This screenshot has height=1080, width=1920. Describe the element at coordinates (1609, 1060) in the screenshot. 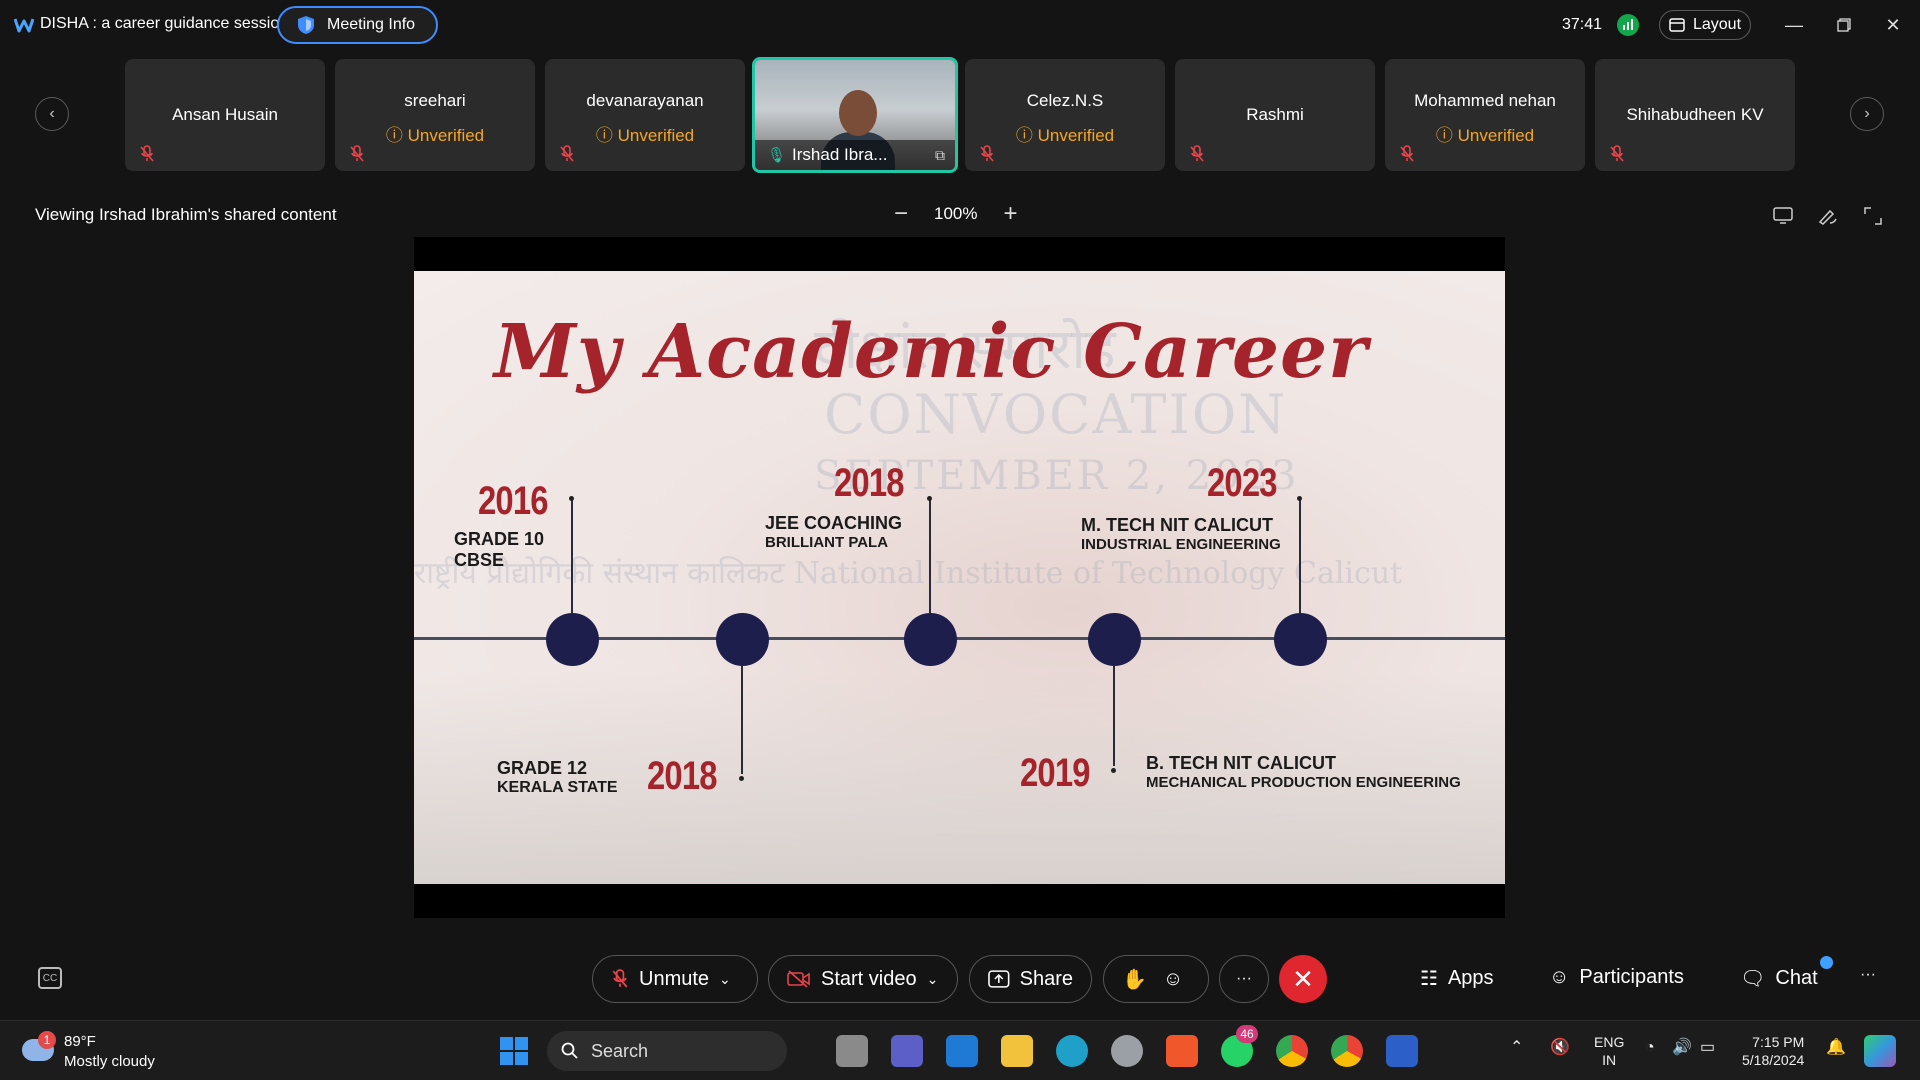

I see `language-line2: IN` at that location.